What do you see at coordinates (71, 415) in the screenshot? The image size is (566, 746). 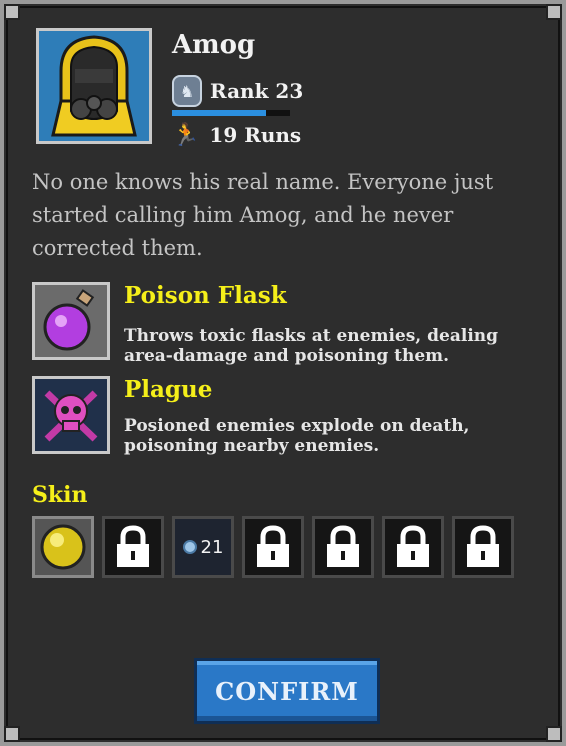 I see `skull-crossbones-icon` at bounding box center [71, 415].